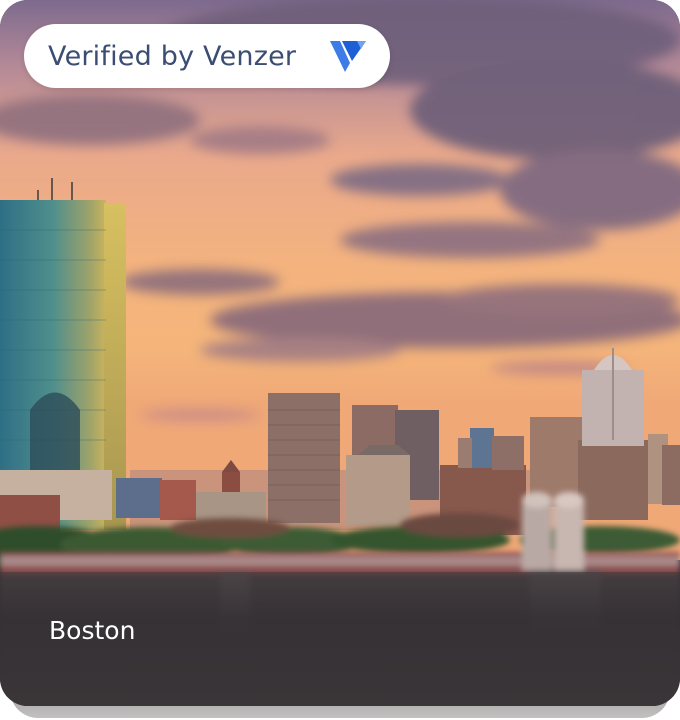  What do you see at coordinates (92, 630) in the screenshot?
I see `city-name: Boston` at bounding box center [92, 630].